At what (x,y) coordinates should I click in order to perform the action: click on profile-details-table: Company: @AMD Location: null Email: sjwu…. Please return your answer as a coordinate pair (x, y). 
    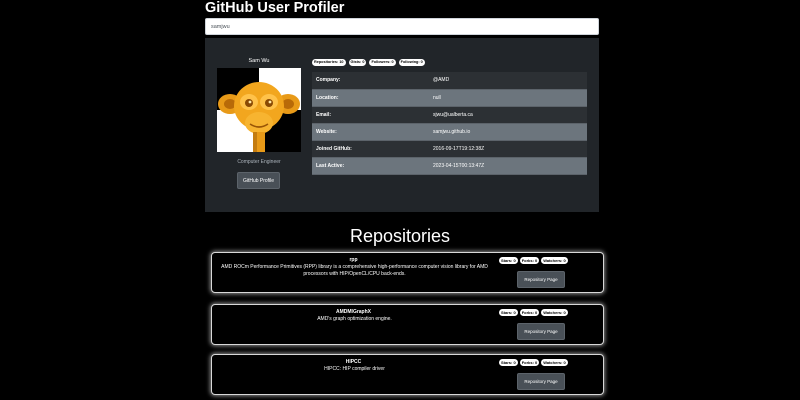
    Looking at the image, I should click on (449, 123).